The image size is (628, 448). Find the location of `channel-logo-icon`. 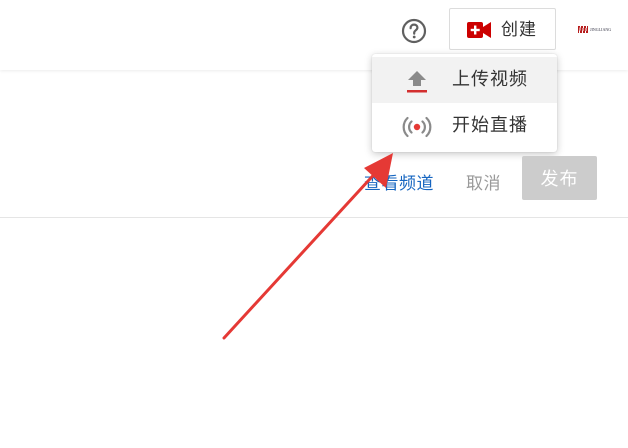

channel-logo-icon is located at coordinates (583, 29).